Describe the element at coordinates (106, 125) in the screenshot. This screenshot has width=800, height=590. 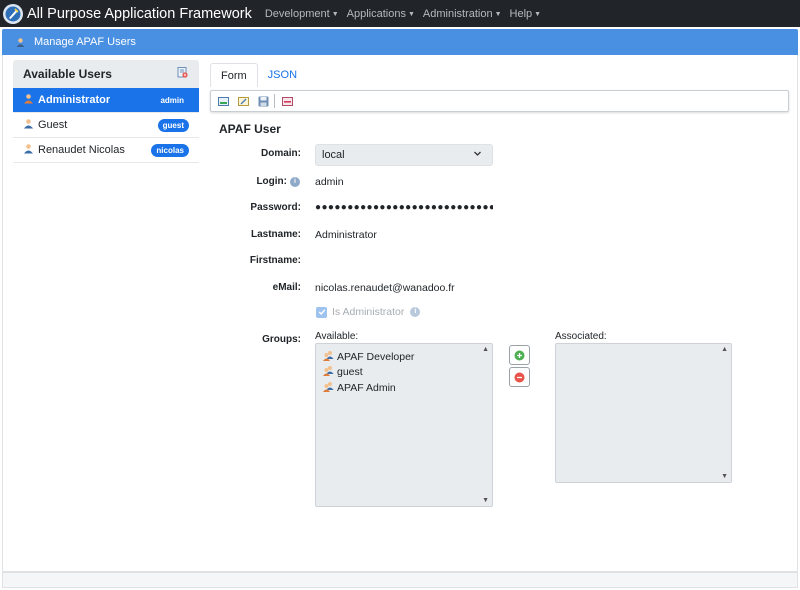
I see `user-row-guest: Guest guest` at that location.